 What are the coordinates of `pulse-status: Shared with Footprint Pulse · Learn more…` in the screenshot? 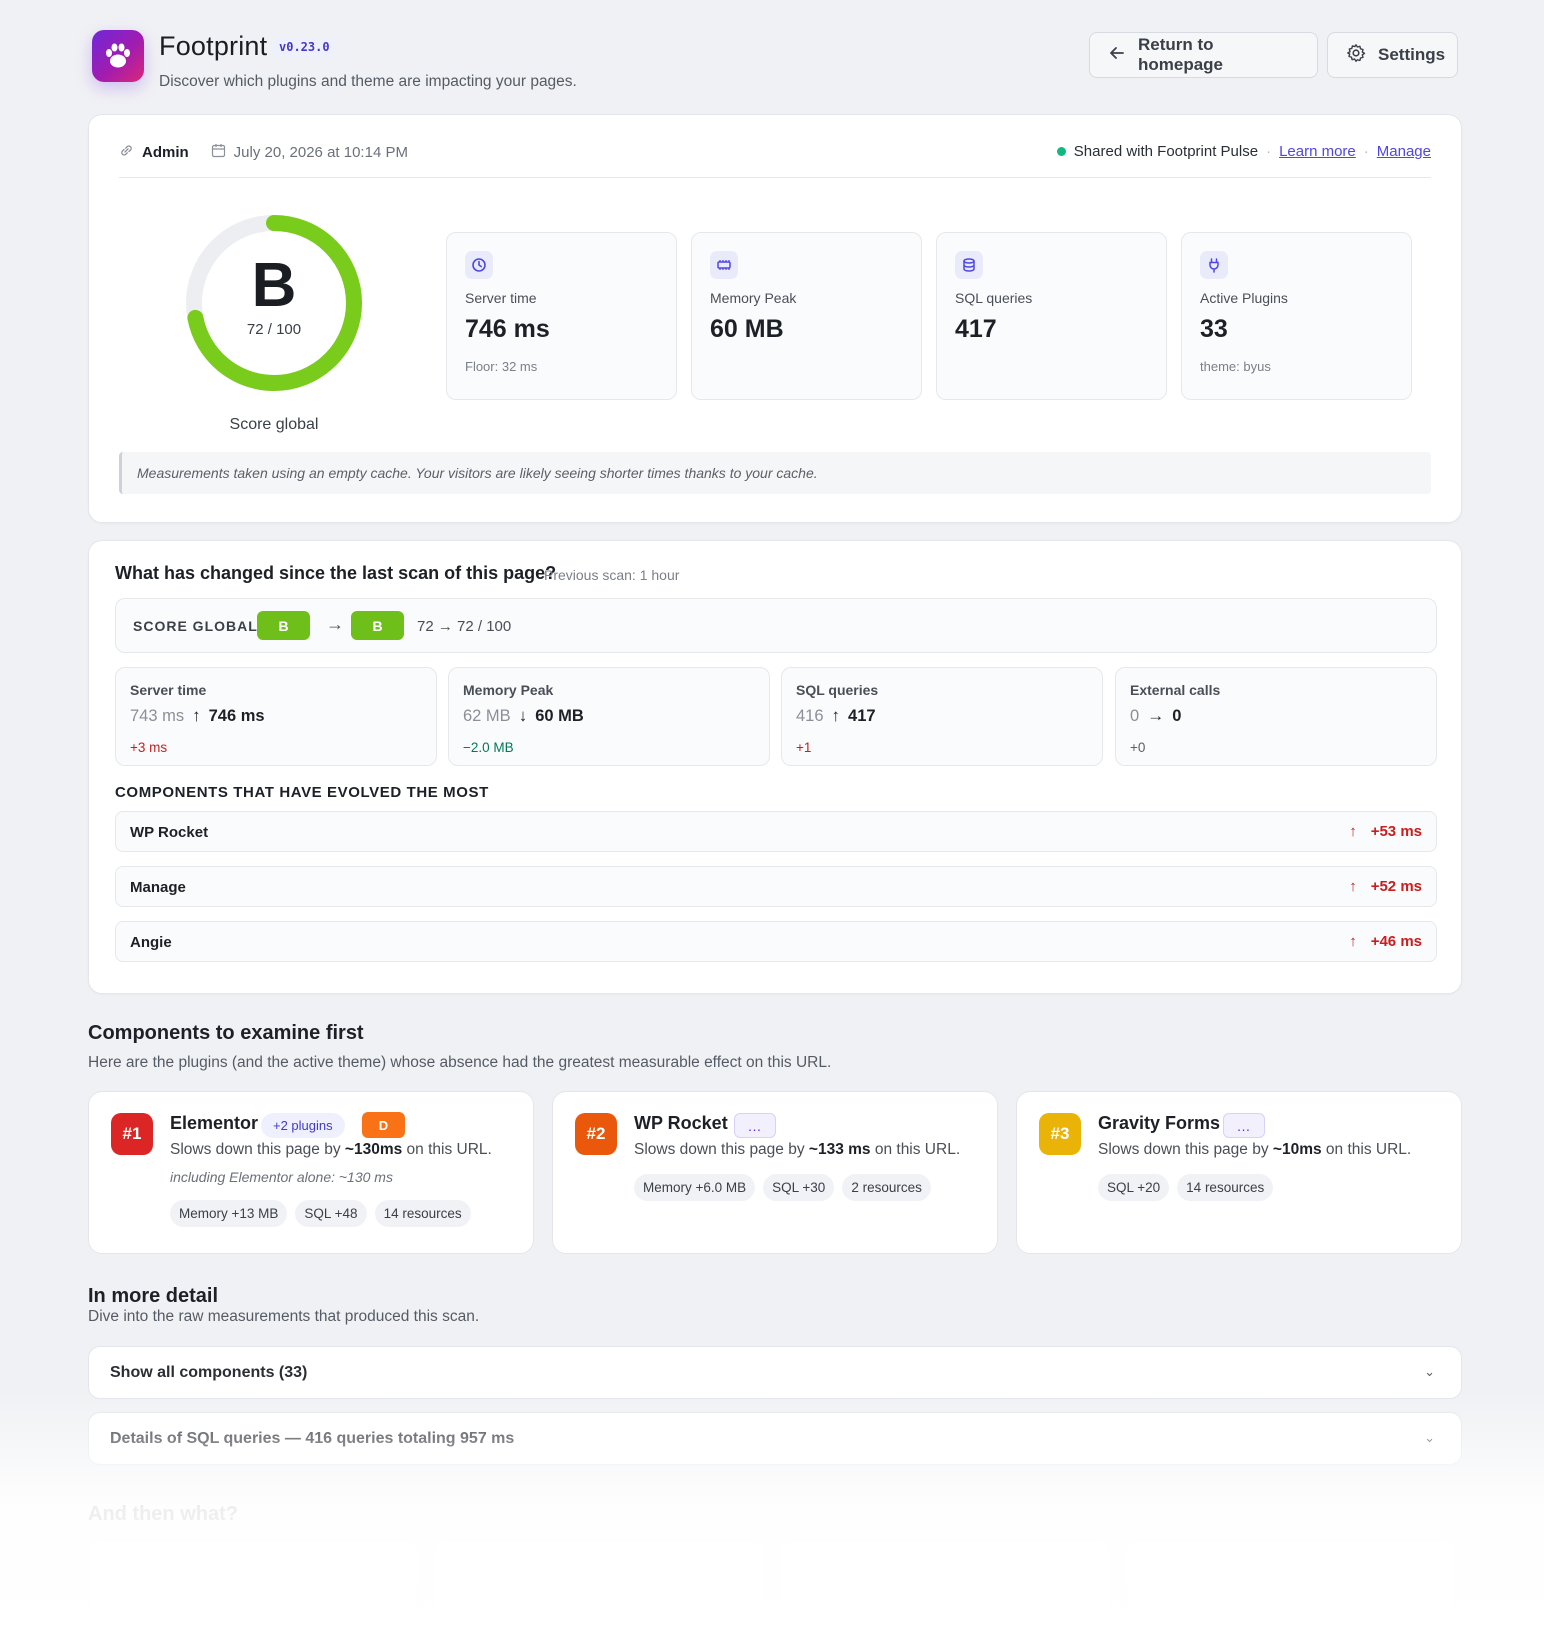 It's located at (1243, 151).